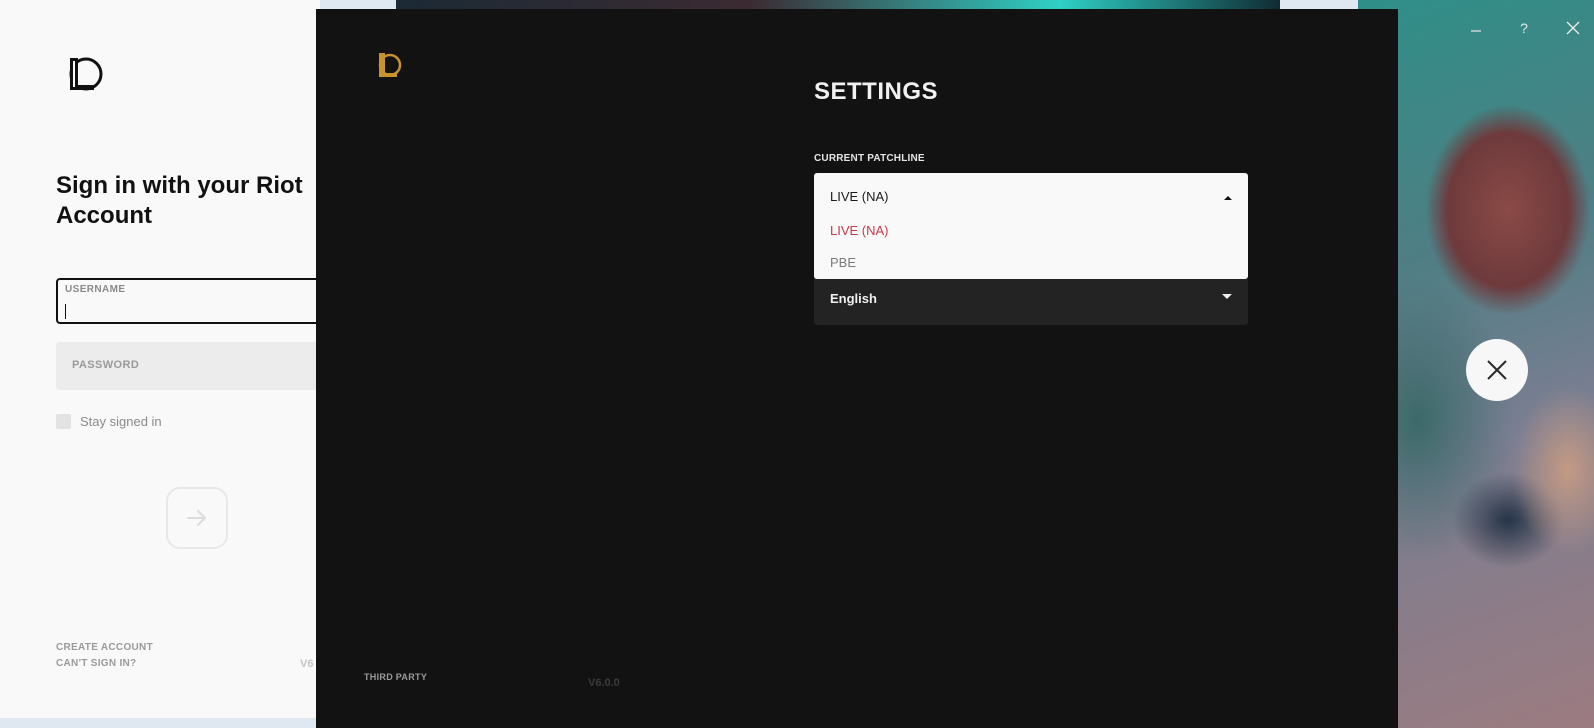 This screenshot has height=728, width=1594. What do you see at coordinates (65, 311) in the screenshot?
I see `text-cursor` at bounding box center [65, 311].